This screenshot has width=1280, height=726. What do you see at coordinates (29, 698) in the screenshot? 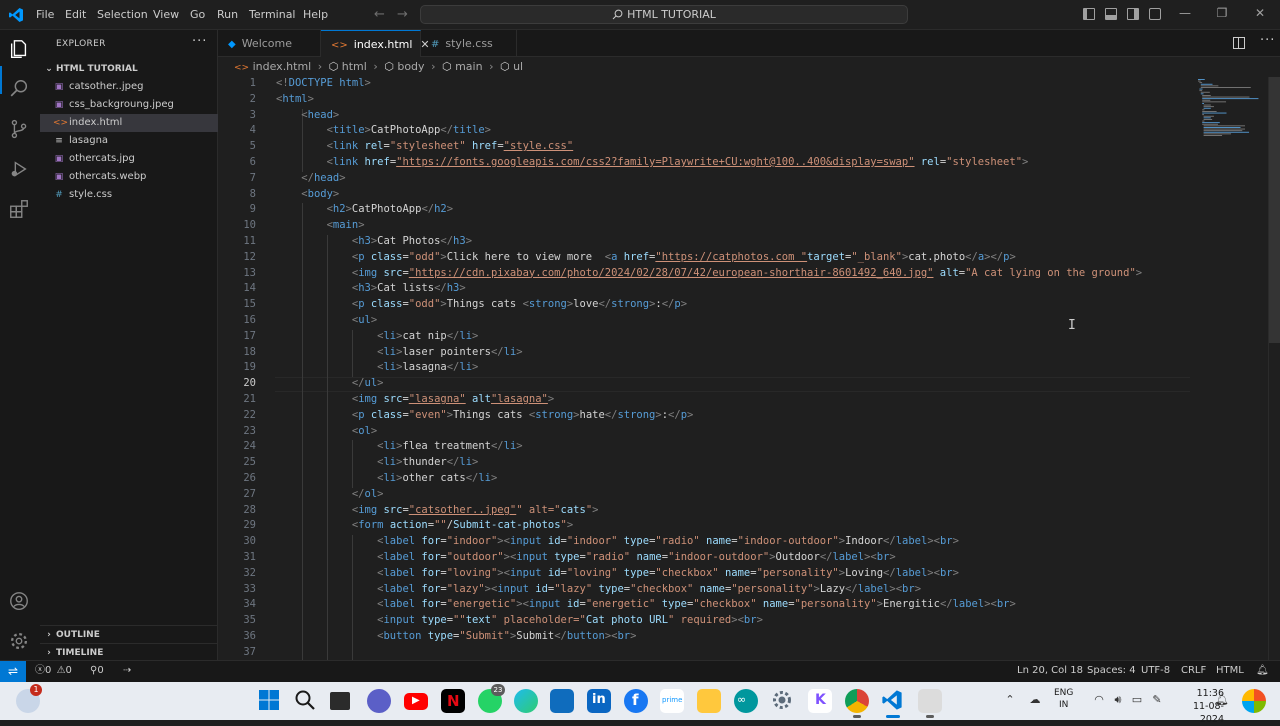
I see `weather-icon: 1` at bounding box center [29, 698].